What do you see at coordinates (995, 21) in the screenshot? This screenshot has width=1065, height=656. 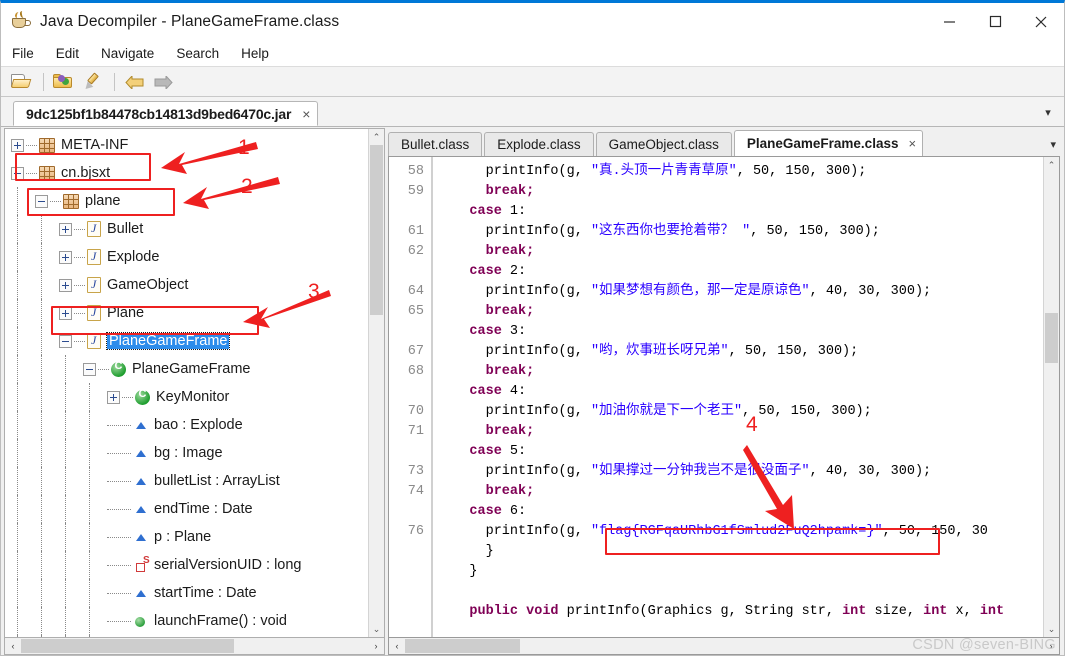 I see `maximize-icon` at bounding box center [995, 21].